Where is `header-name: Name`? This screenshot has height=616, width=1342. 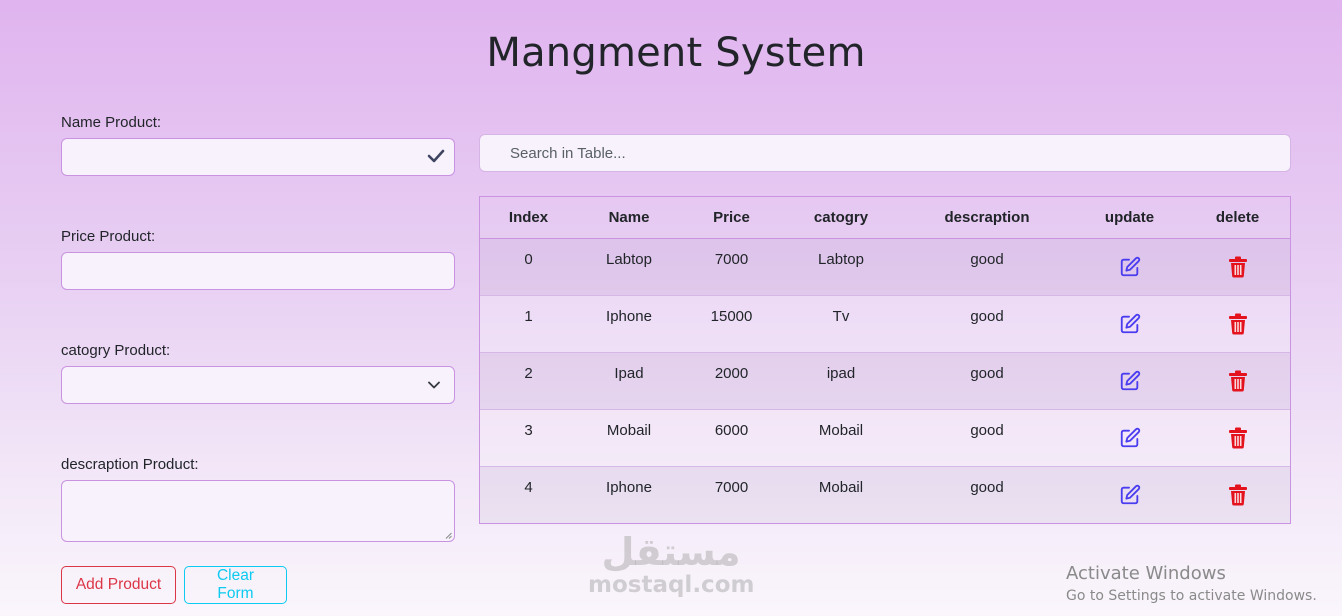 header-name: Name is located at coordinates (629, 218).